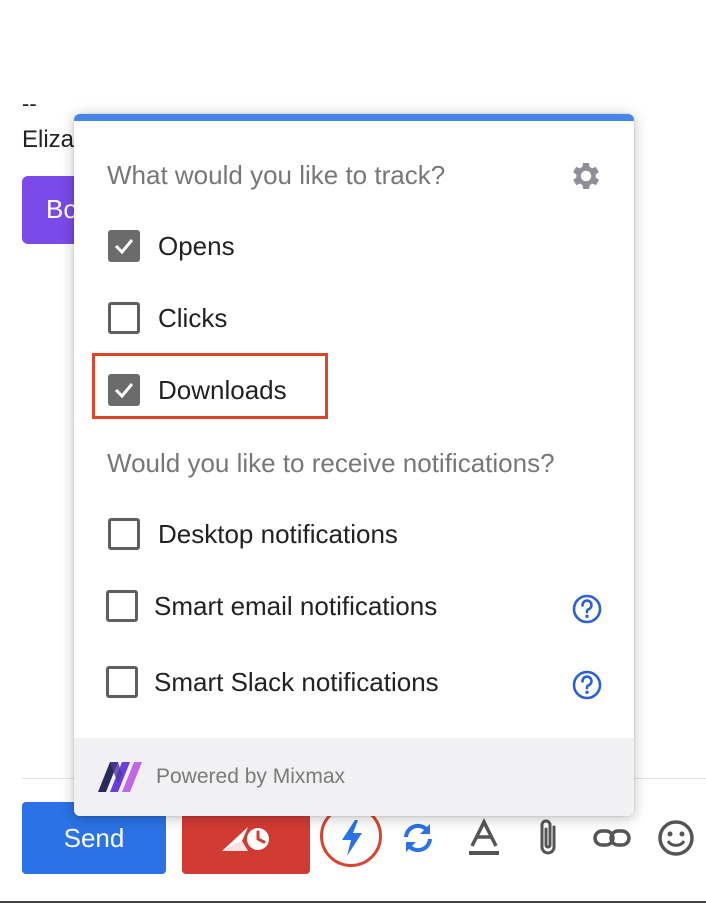 The image size is (706, 904). Describe the element at coordinates (196, 245) in the screenshot. I see `opens-label: Opens` at that location.